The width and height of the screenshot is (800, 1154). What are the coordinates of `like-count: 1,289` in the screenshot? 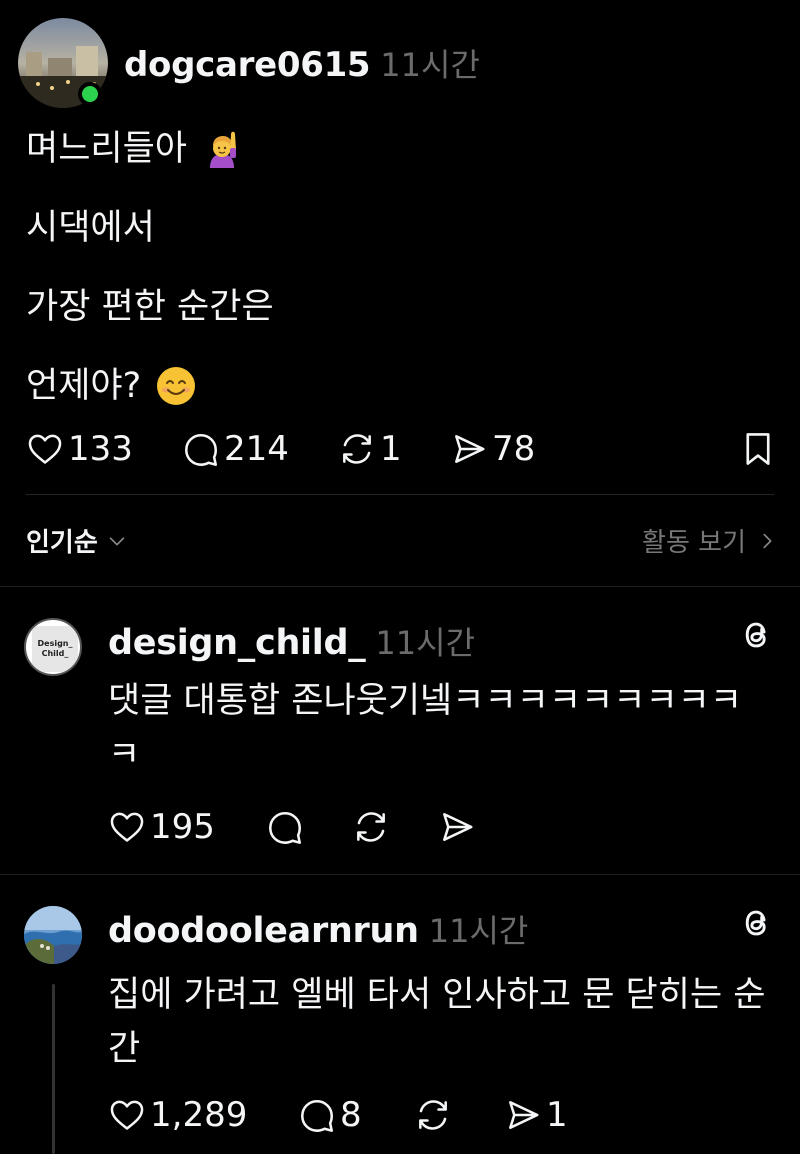 It's located at (199, 1115).